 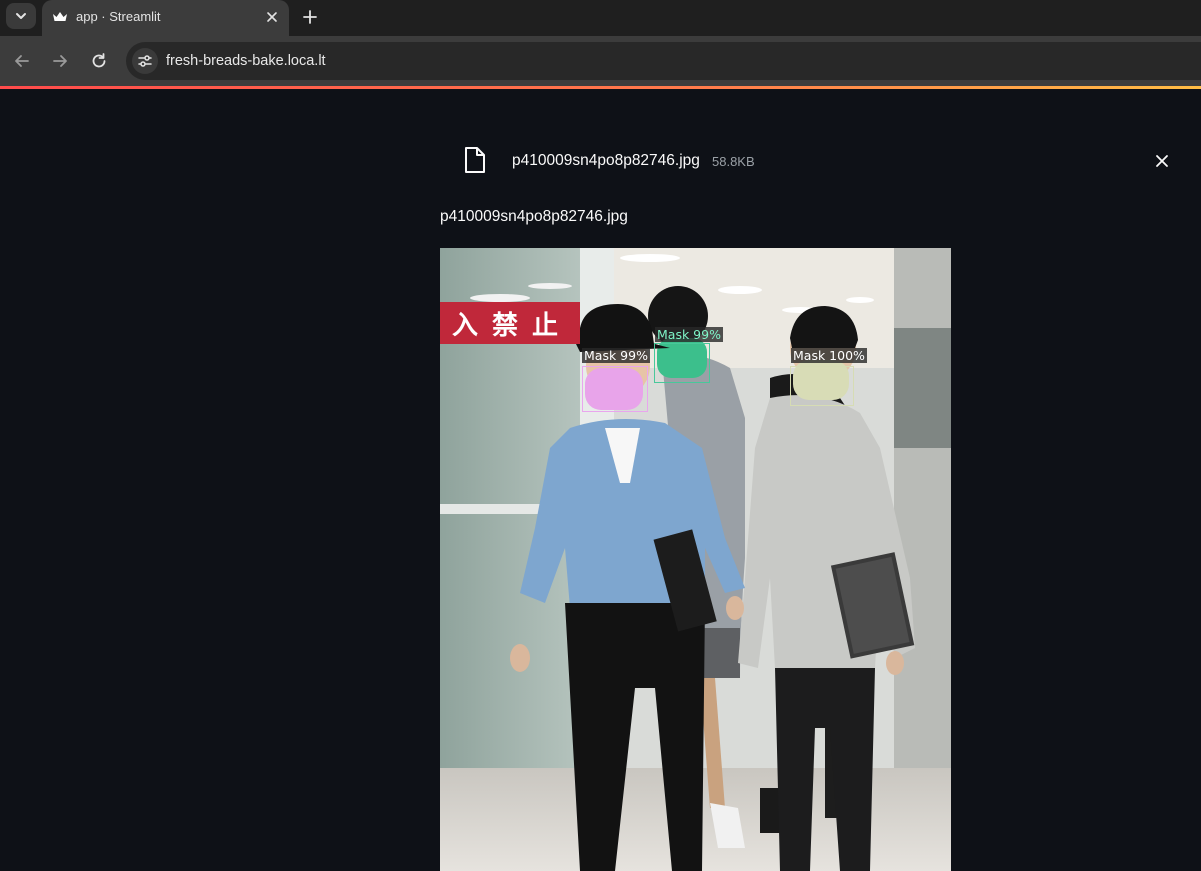 I want to click on tab-search-button, so click(x=21, y=16).